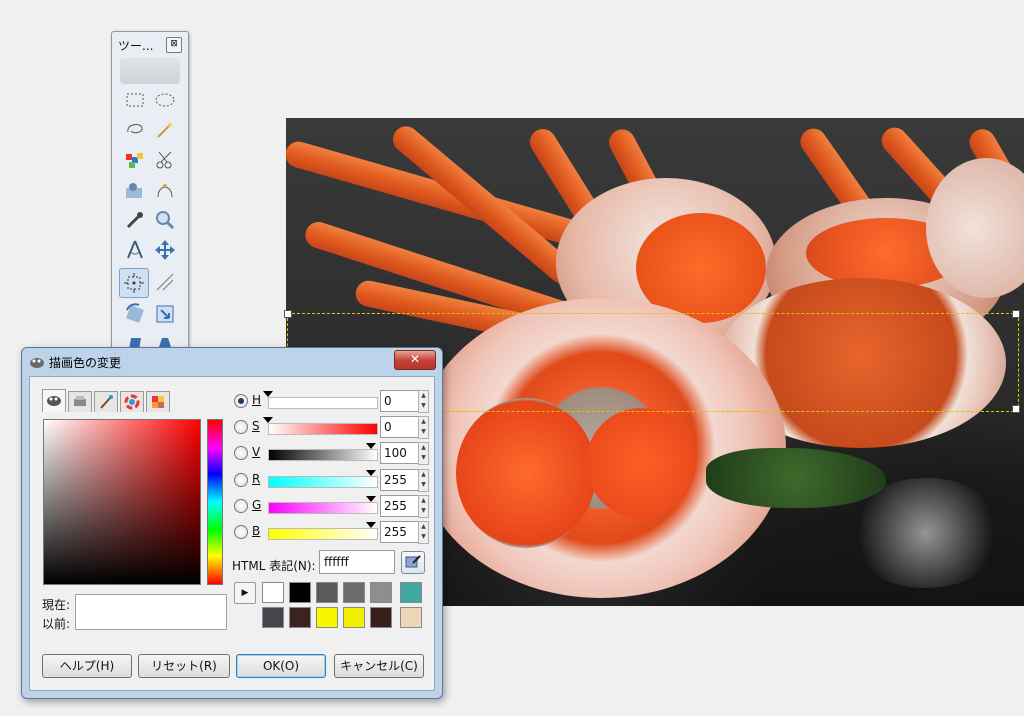  I want to click on channel-spin-g: 255, so click(399, 506).